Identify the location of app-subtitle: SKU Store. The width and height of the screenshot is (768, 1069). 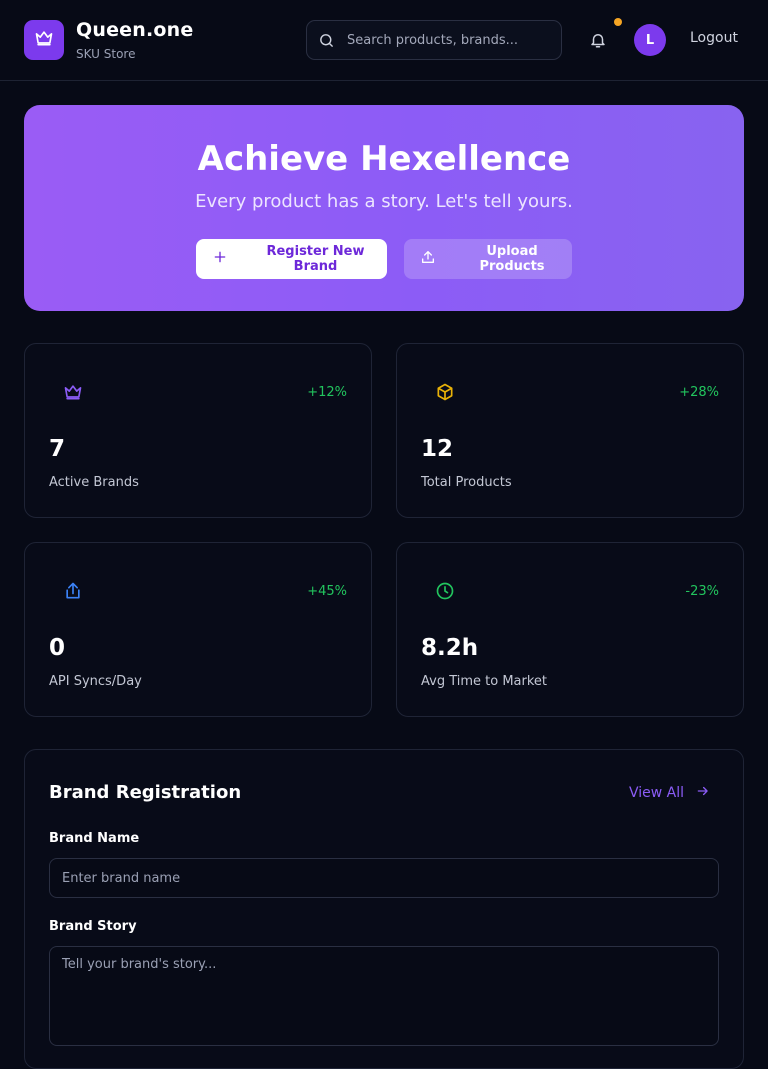
(106, 54).